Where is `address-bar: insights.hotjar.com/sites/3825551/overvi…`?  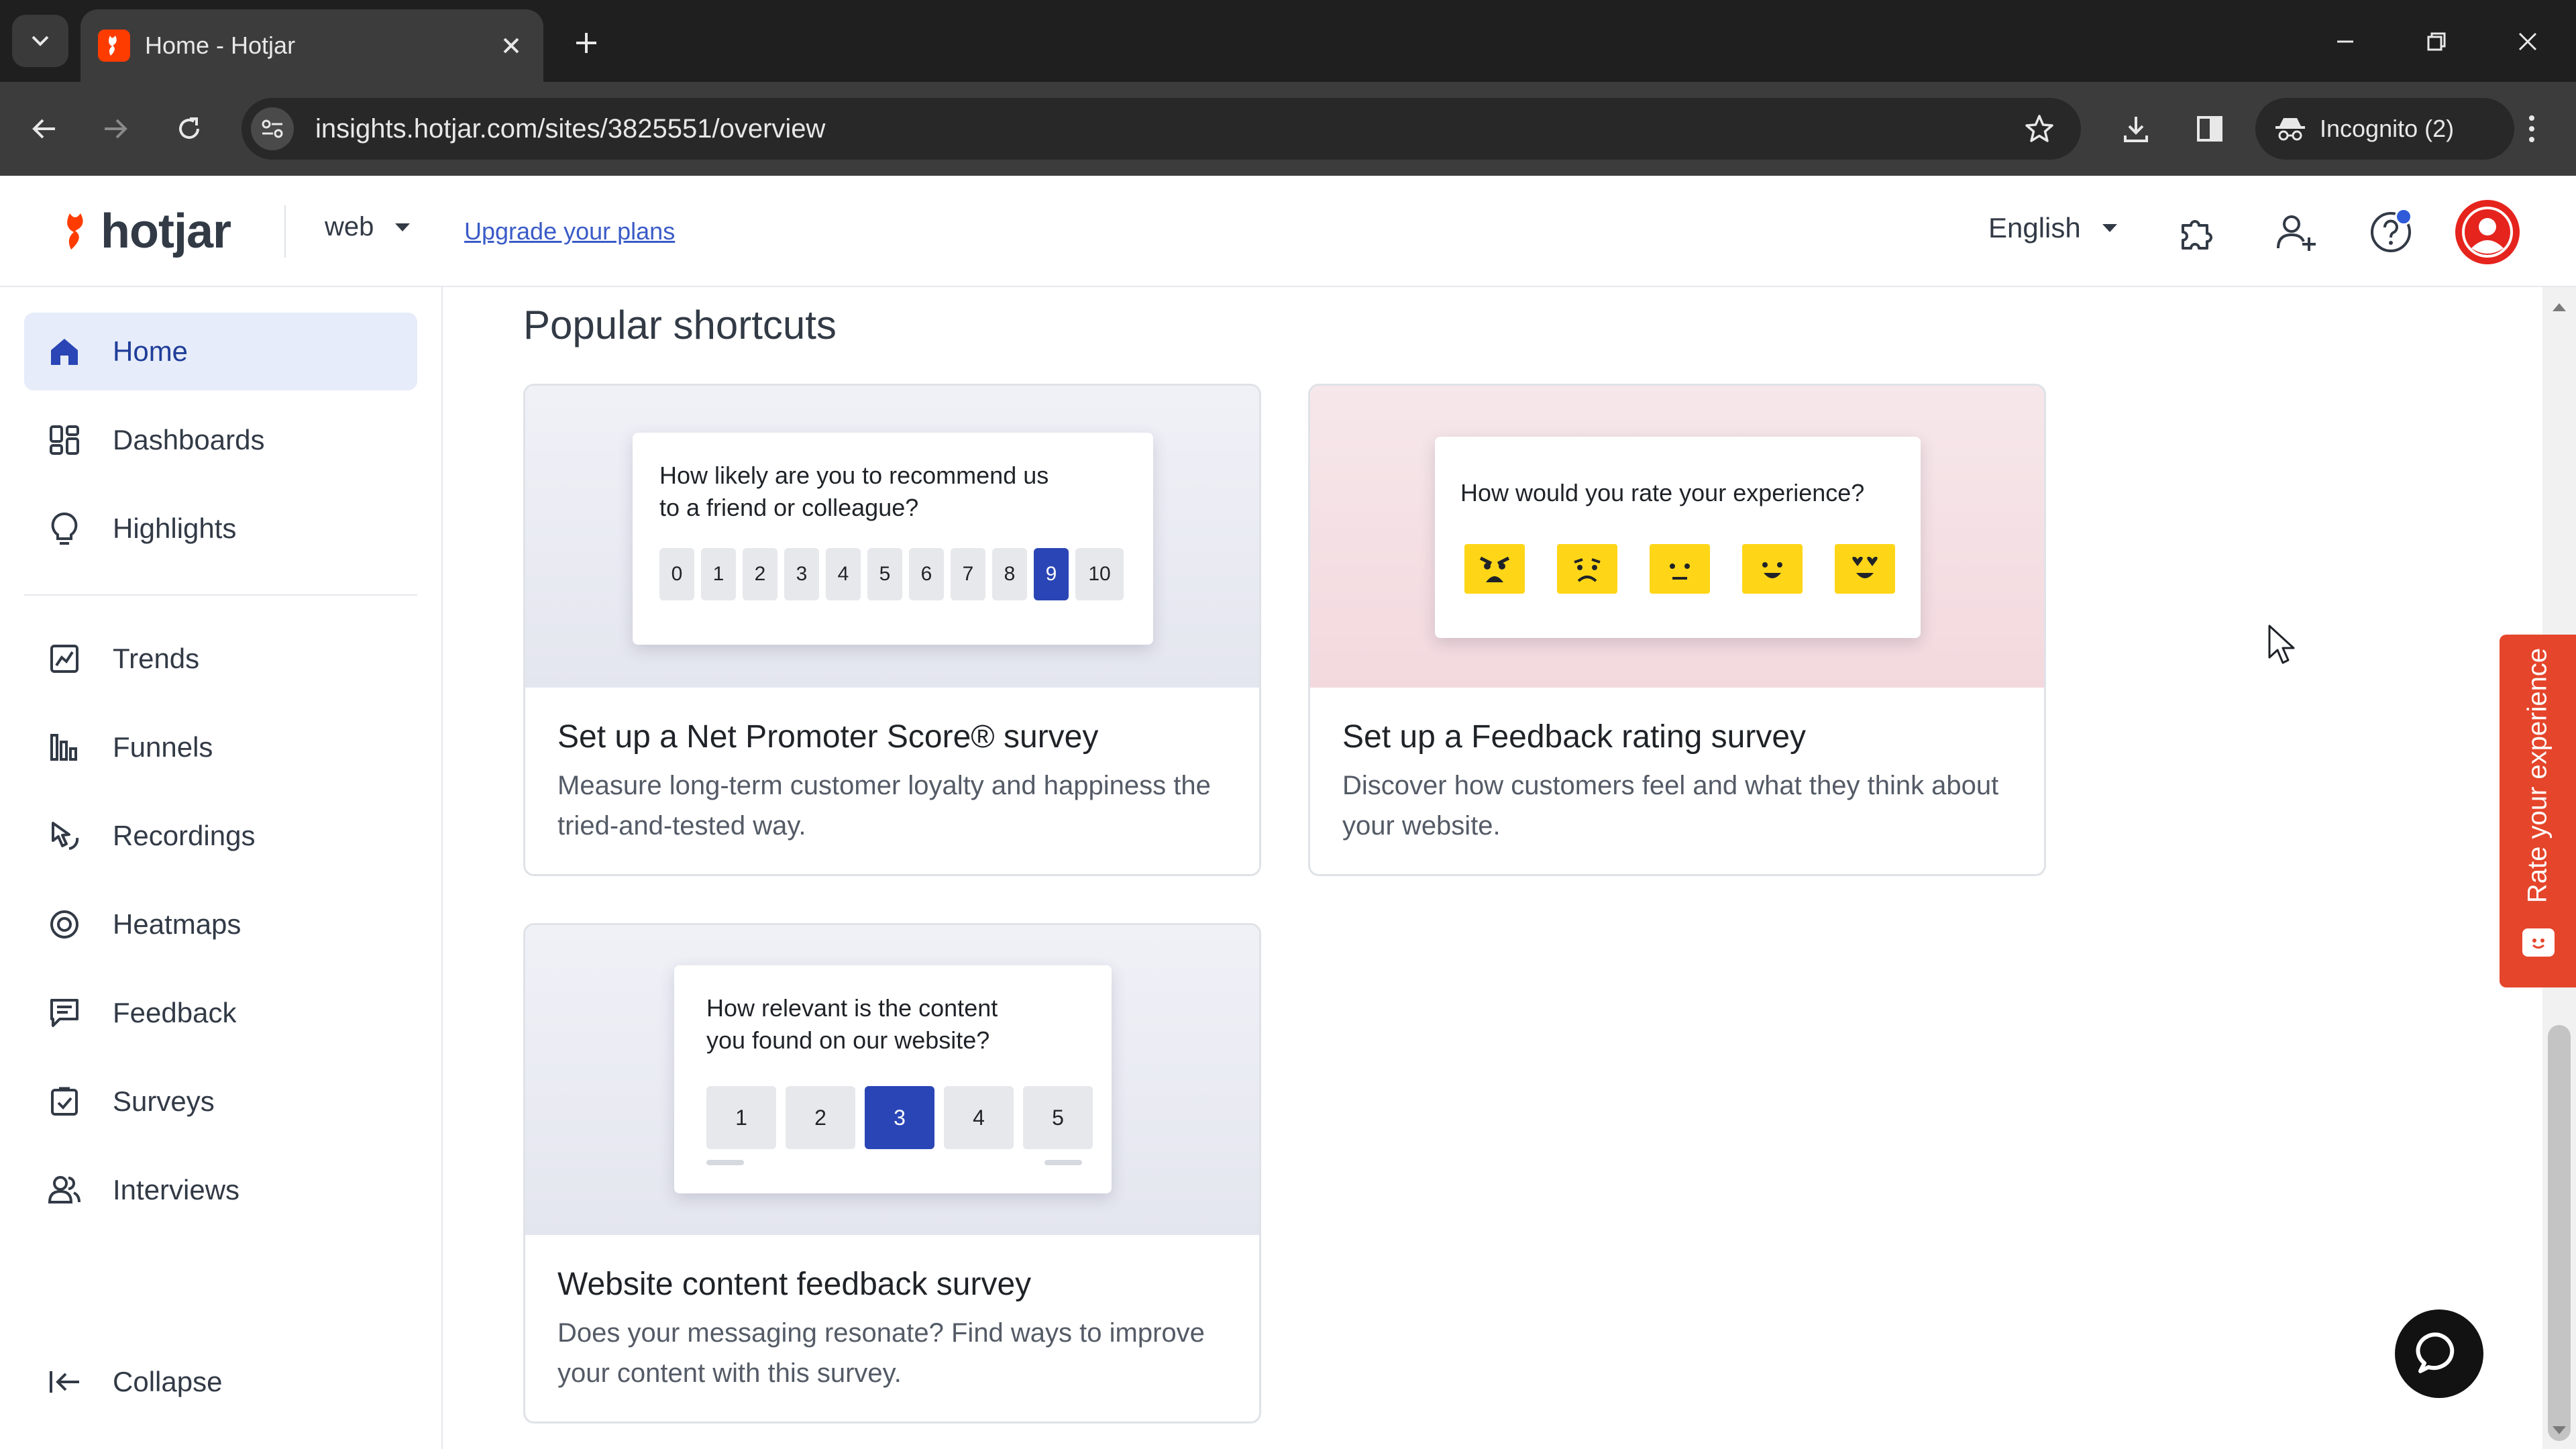
address-bar: insights.hotjar.com/sites/3825551/overvi… is located at coordinates (1161, 129).